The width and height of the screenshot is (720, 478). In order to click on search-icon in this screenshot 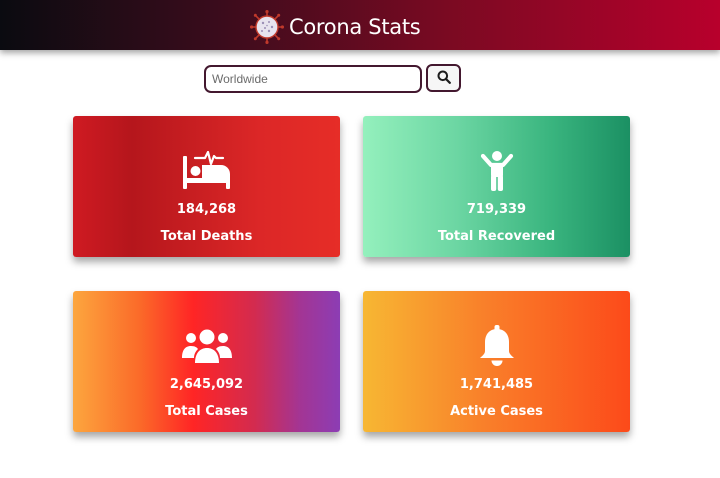, I will do `click(444, 78)`.